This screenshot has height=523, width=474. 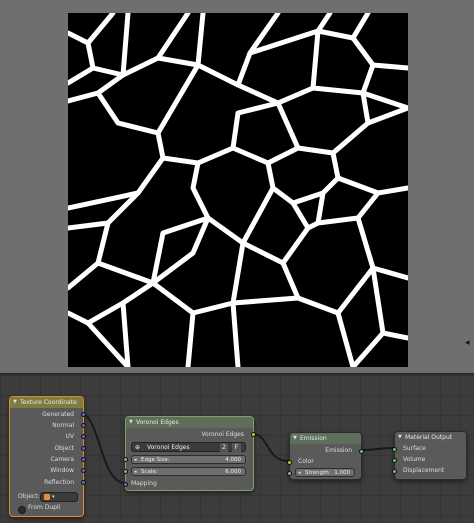 I want to click on node-title: Emission, so click(x=313, y=438).